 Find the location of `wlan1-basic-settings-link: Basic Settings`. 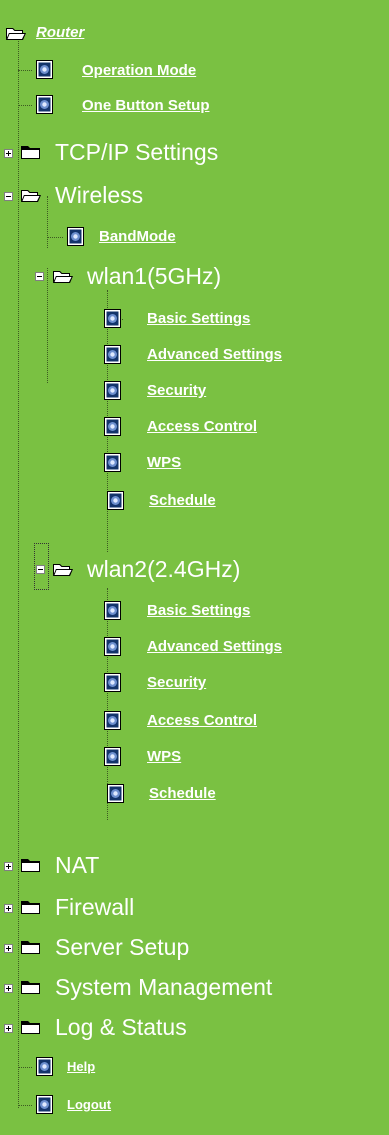

wlan1-basic-settings-link: Basic Settings is located at coordinates (198, 318).